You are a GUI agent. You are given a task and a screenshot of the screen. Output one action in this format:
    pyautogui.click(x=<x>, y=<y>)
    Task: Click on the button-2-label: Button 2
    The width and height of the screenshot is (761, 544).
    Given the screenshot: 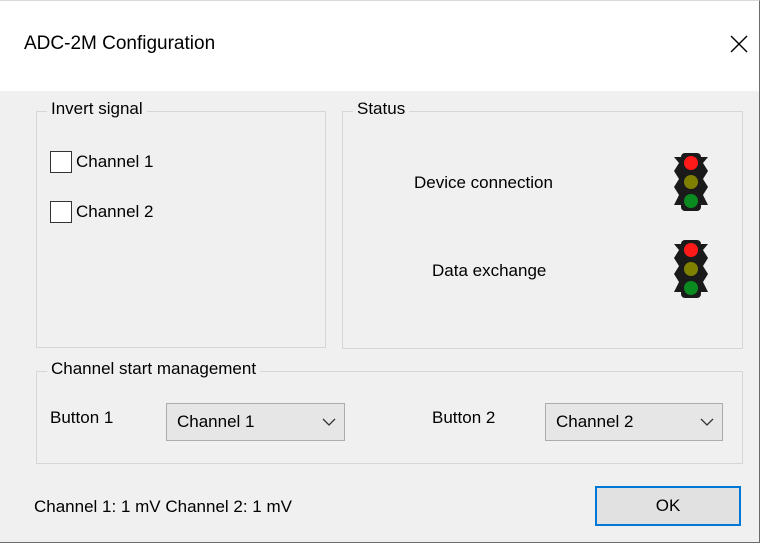 What is the action you would take?
    pyautogui.click(x=464, y=417)
    